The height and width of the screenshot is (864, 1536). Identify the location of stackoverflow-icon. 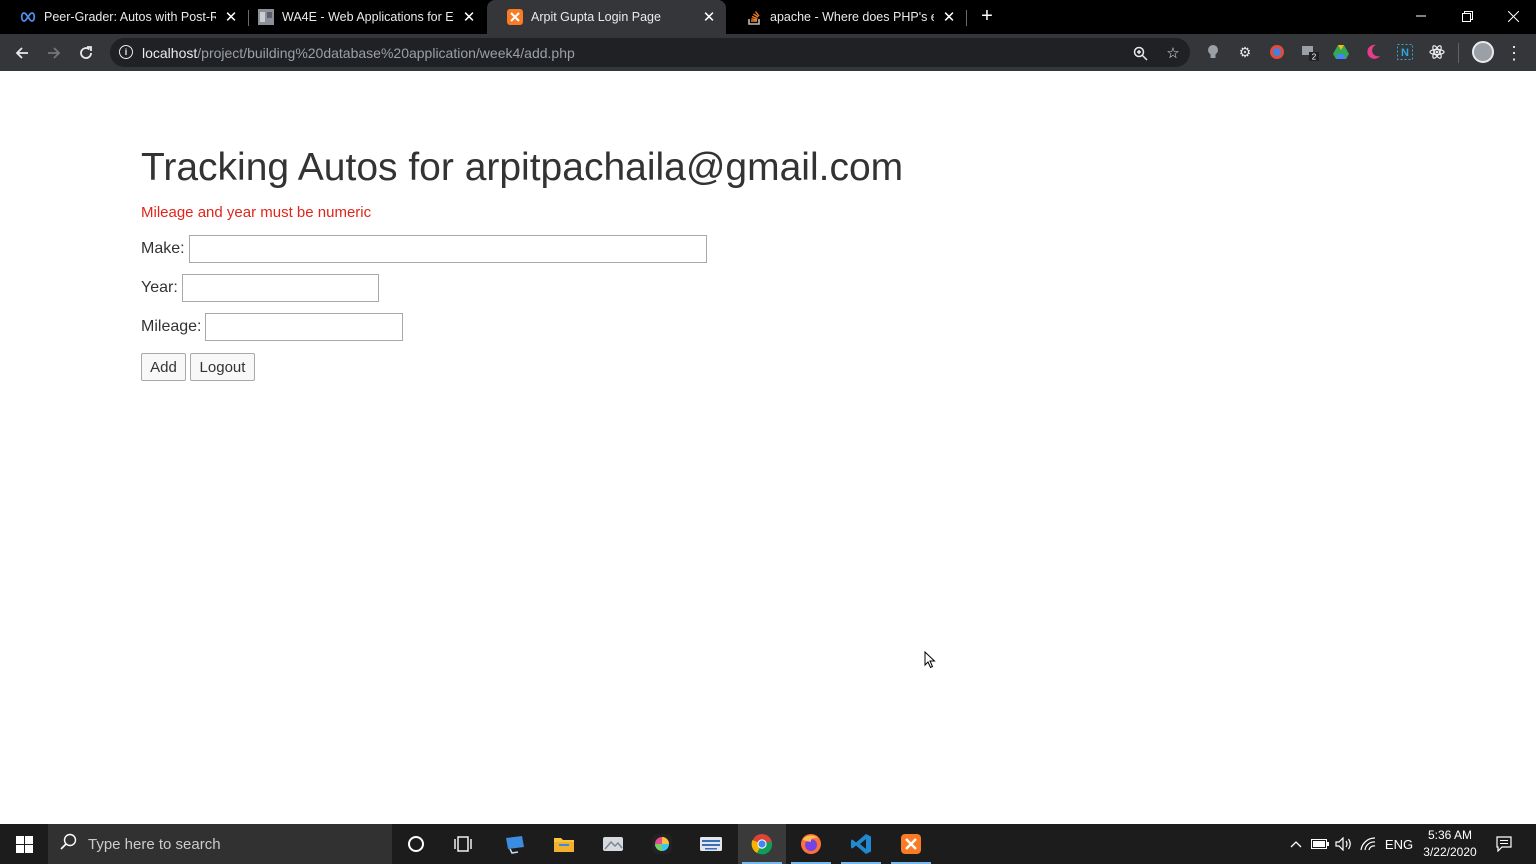
(754, 17).